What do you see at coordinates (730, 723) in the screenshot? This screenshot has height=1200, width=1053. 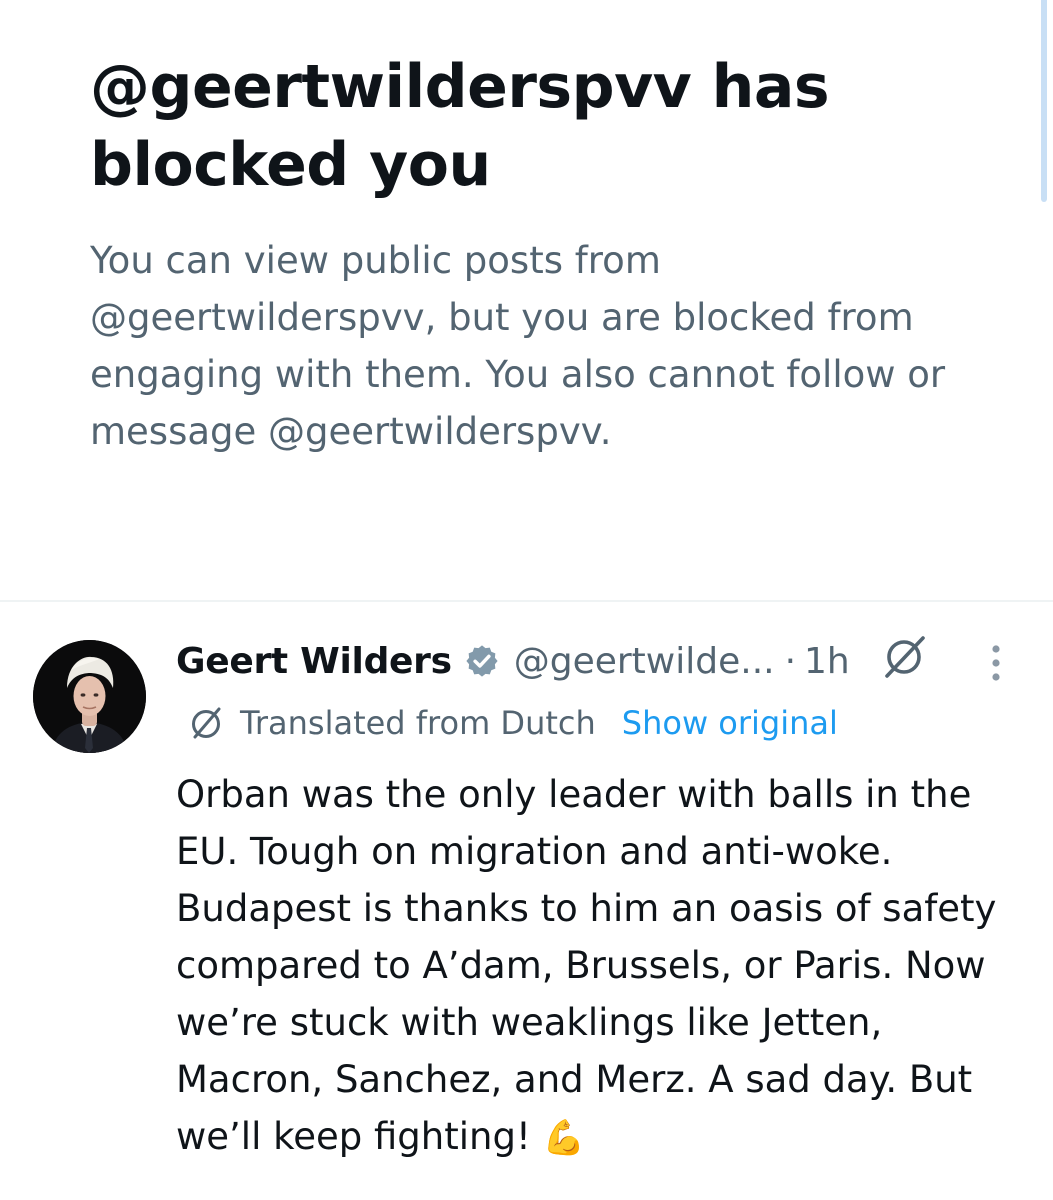 I see `show-original-link: Show original` at bounding box center [730, 723].